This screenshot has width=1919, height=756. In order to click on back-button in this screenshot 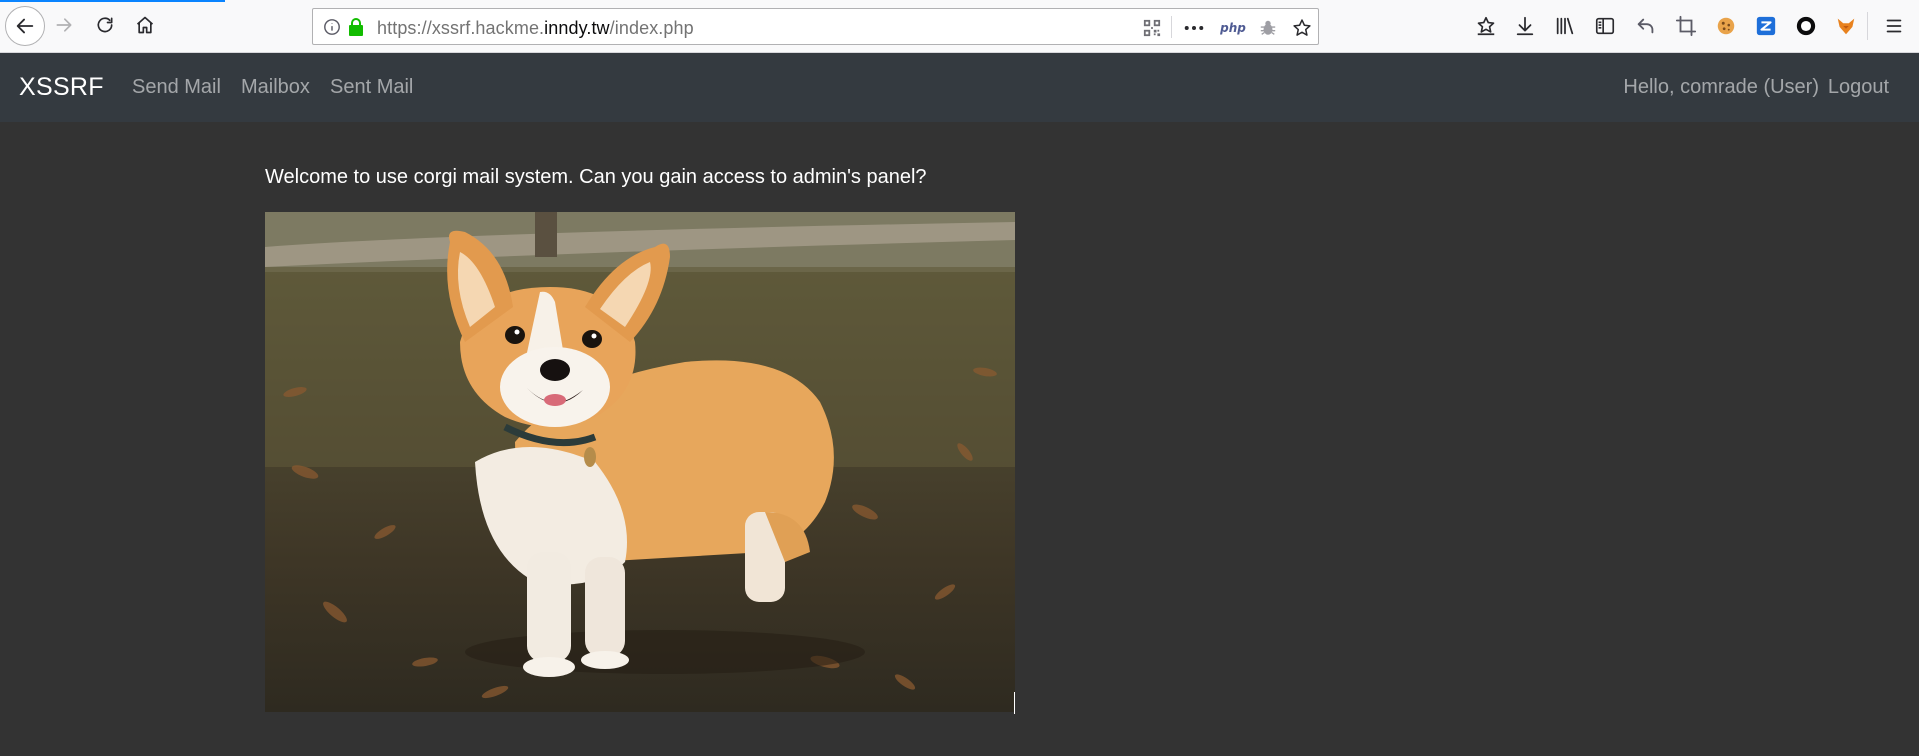, I will do `click(25, 26)`.